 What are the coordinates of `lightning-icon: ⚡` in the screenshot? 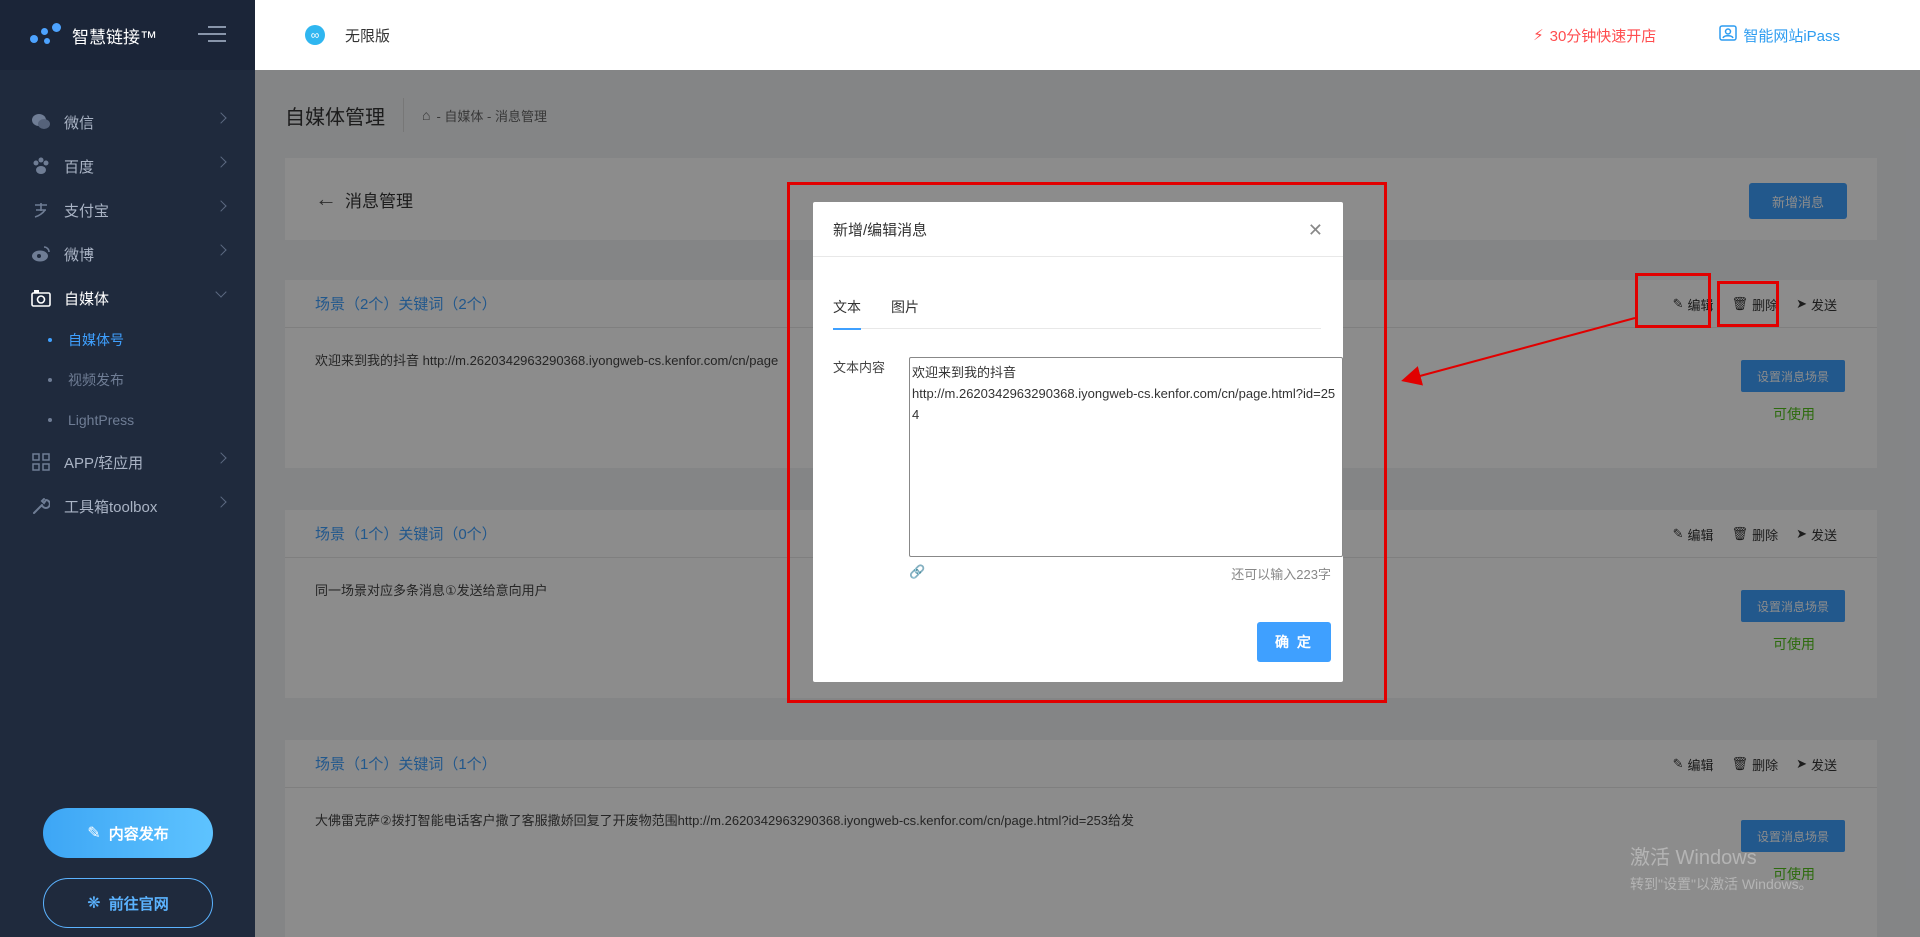 It's located at (1538, 35).